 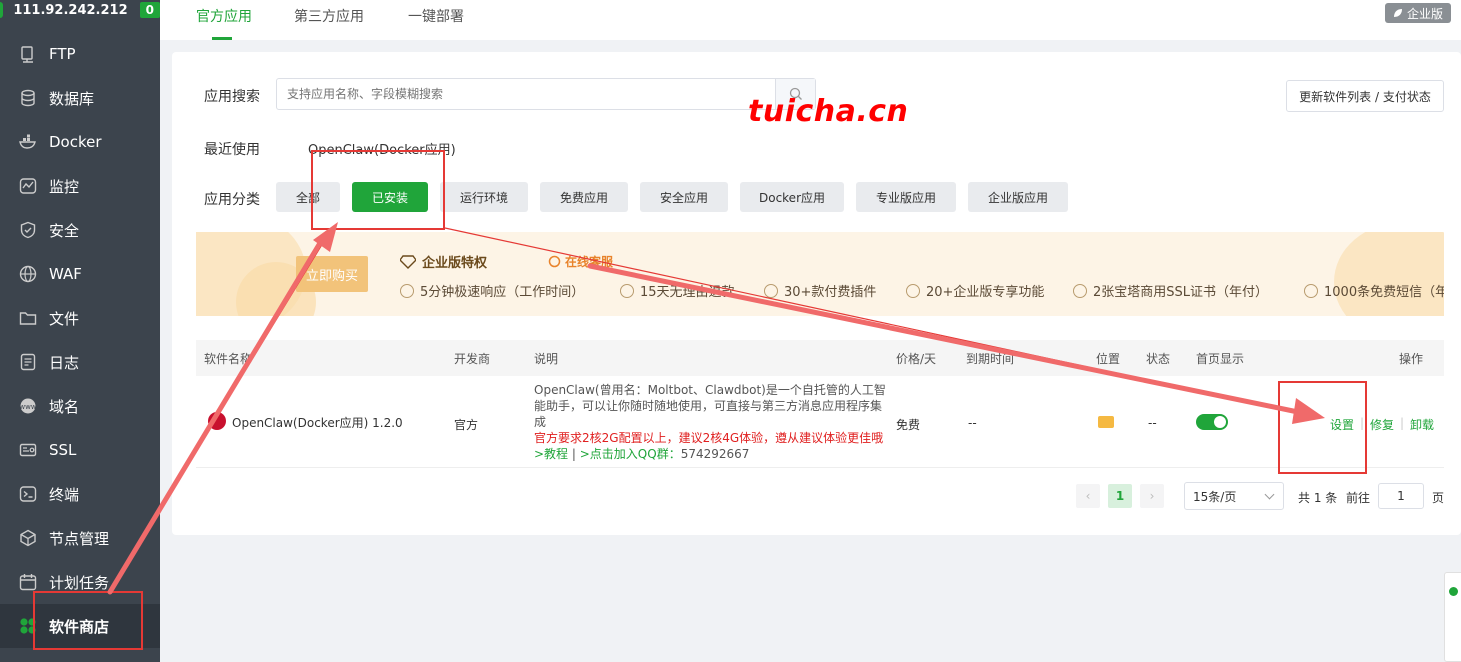 I want to click on qq-group-link: >点击加入QQ群：, so click(x=630, y=454).